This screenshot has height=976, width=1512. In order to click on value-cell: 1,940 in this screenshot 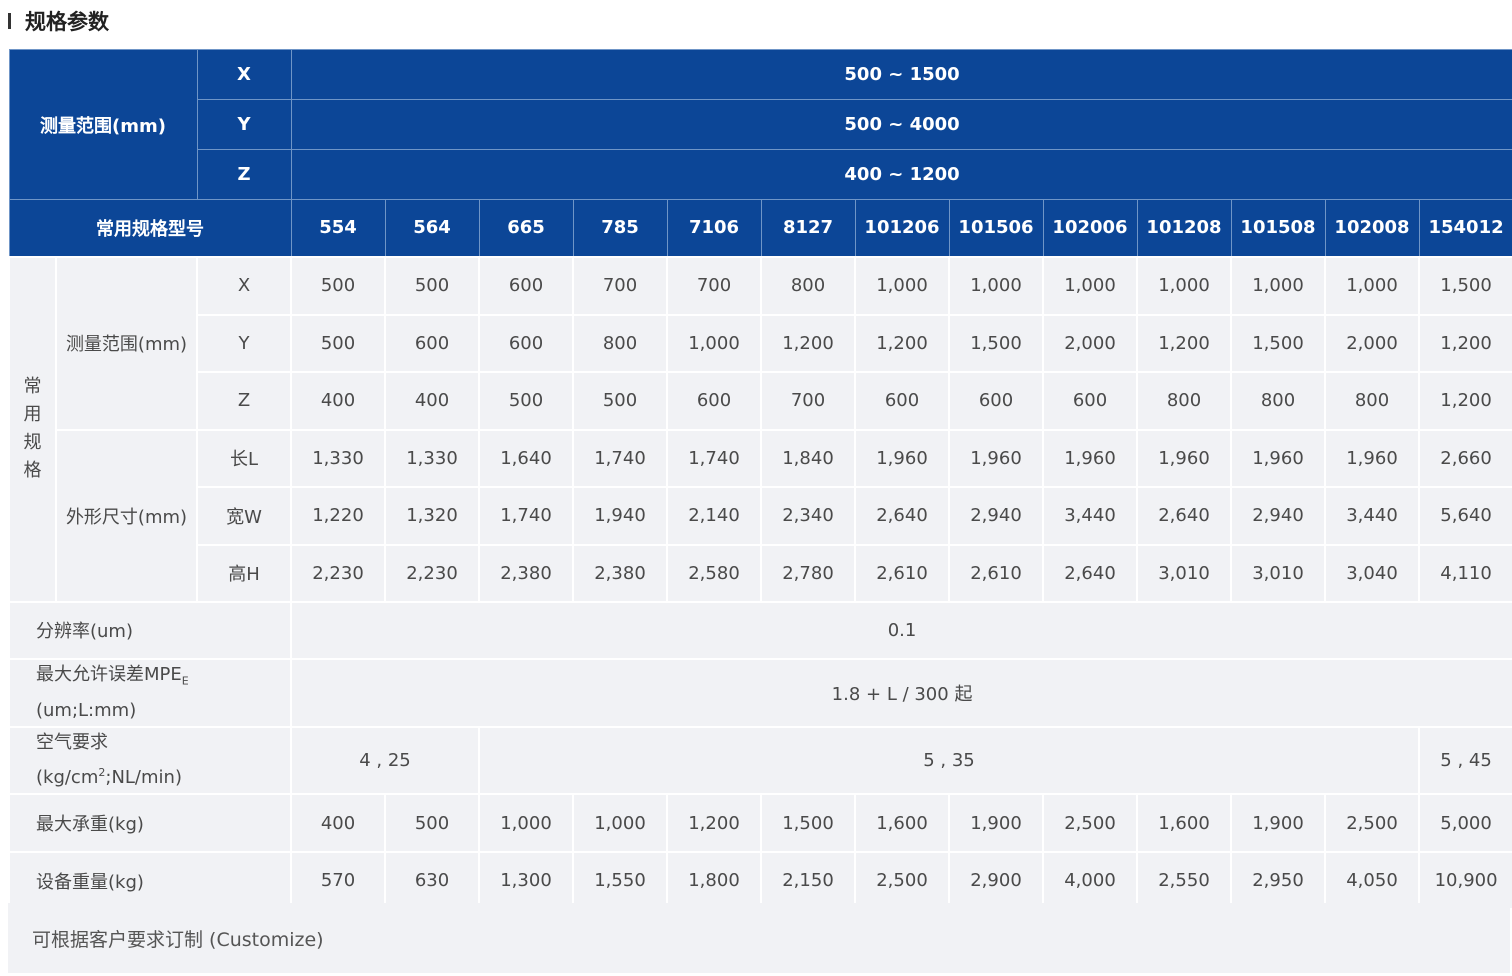, I will do `click(620, 515)`.